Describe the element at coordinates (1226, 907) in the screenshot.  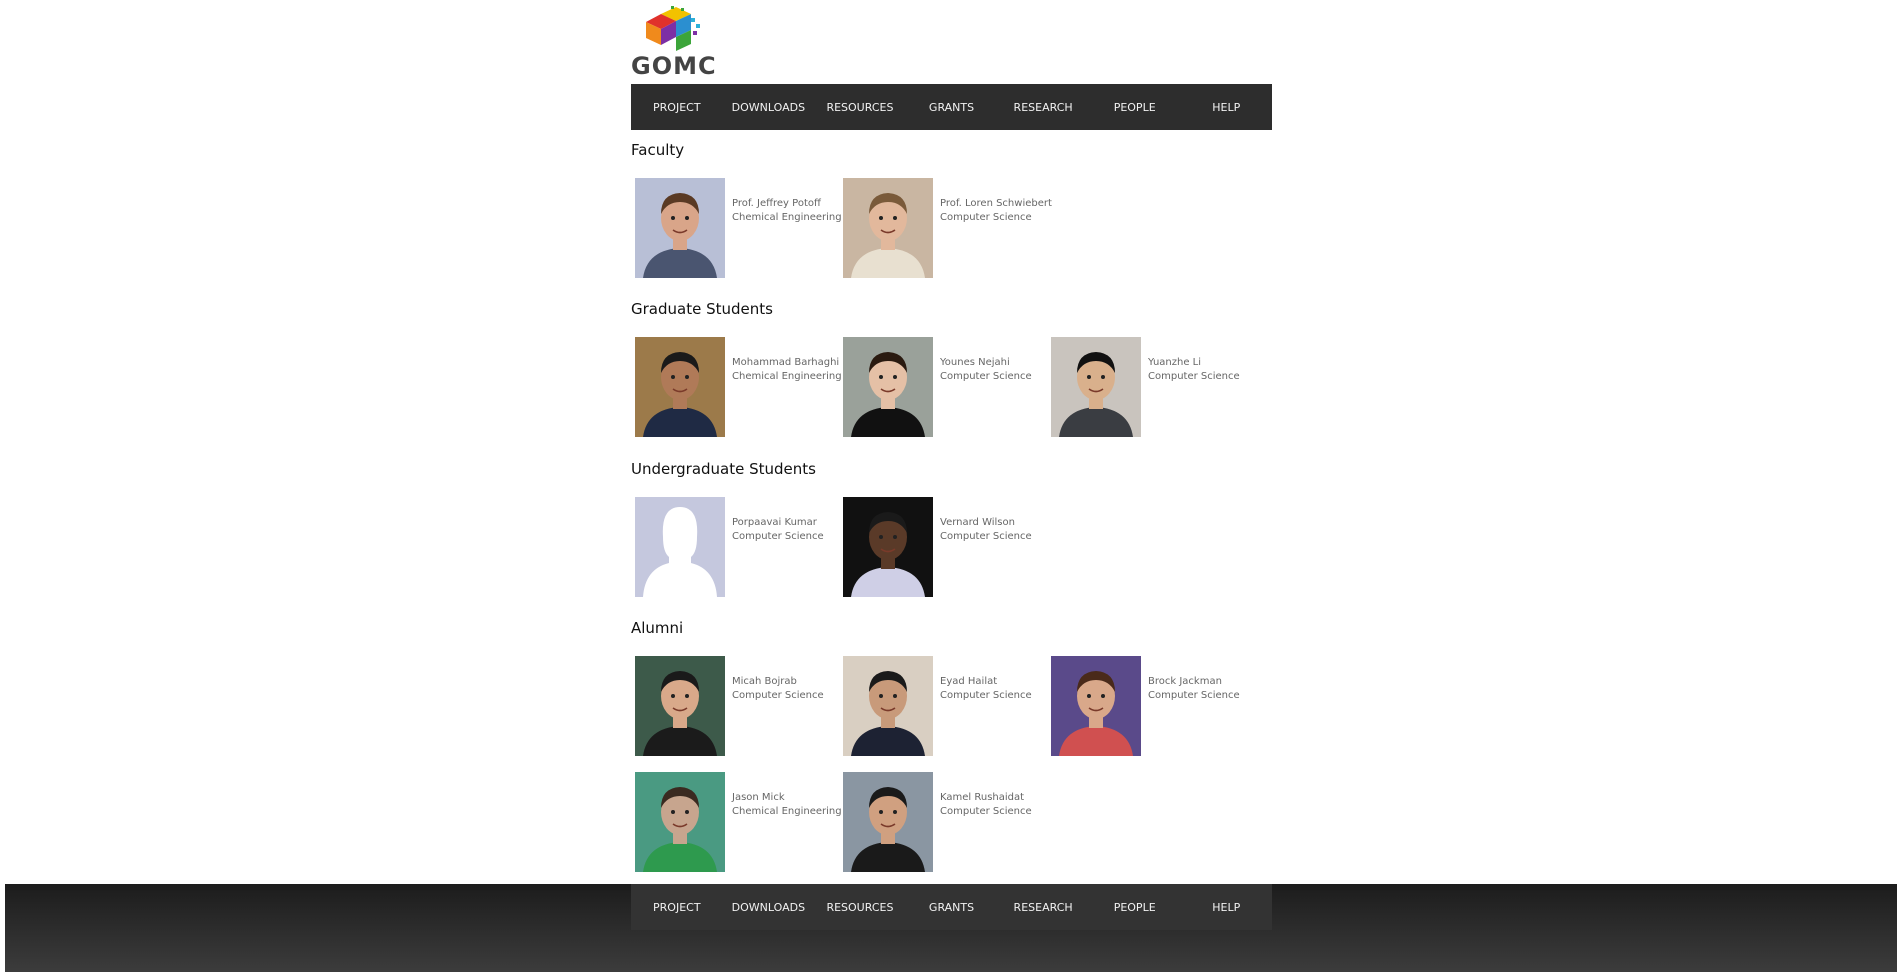
I see `footer-nav-item-help: HELP` at that location.